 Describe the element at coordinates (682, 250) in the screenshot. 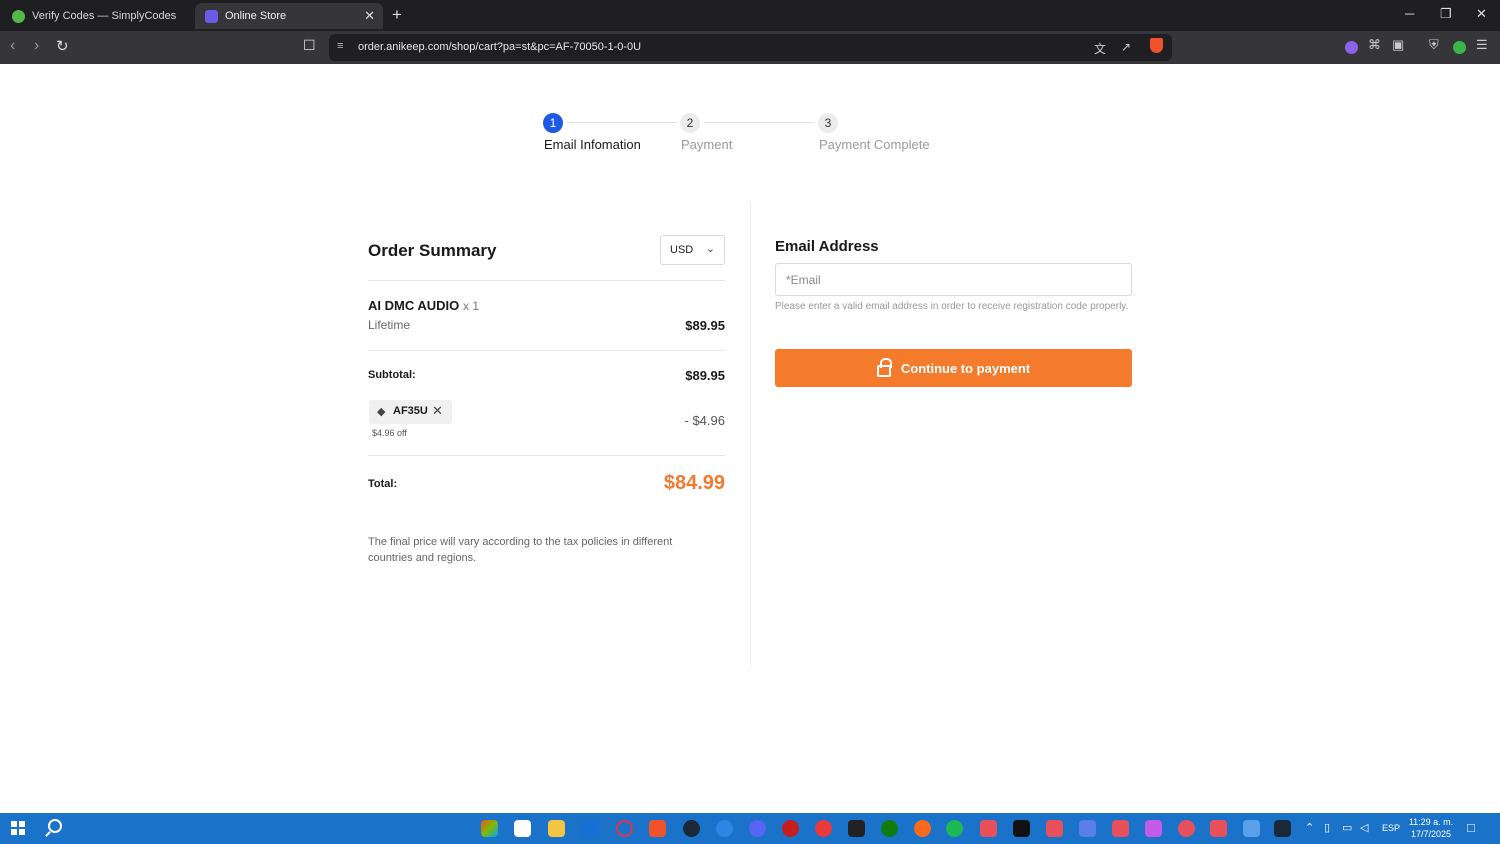

I see `currency-value: USD` at that location.